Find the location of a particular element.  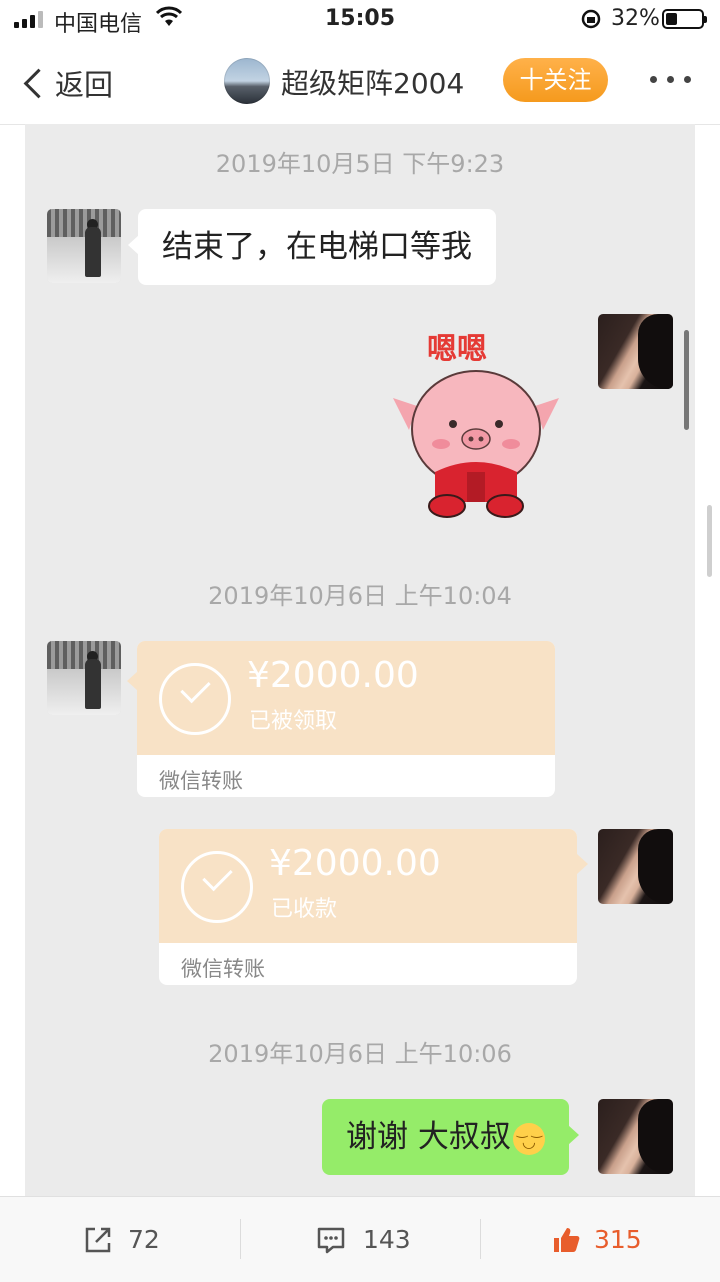

repost-button: 72 is located at coordinates (121, 1239).